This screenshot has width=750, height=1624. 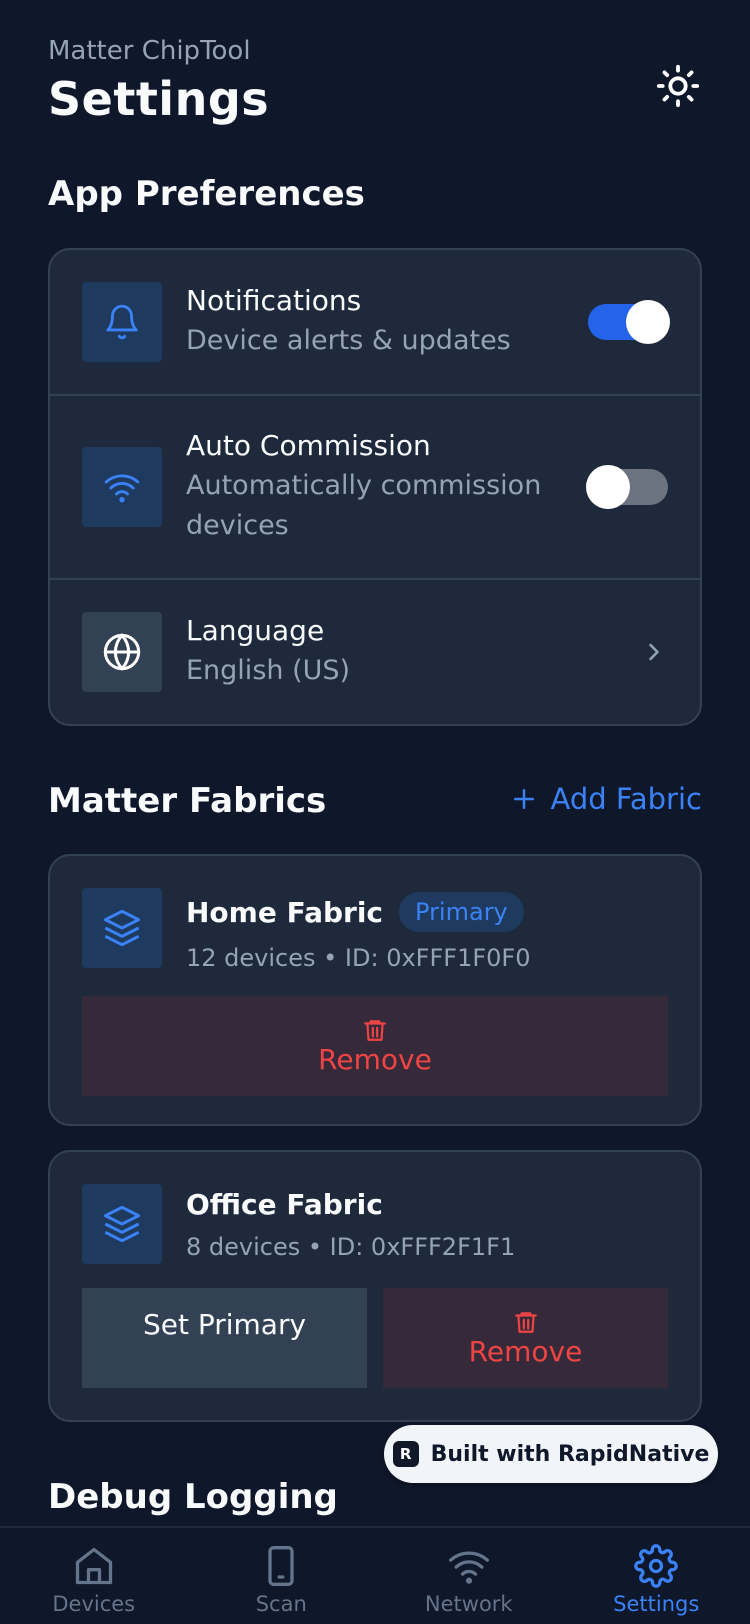 What do you see at coordinates (187, 801) in the screenshot?
I see `section-title-matter-fabrics: Matter Fabrics` at bounding box center [187, 801].